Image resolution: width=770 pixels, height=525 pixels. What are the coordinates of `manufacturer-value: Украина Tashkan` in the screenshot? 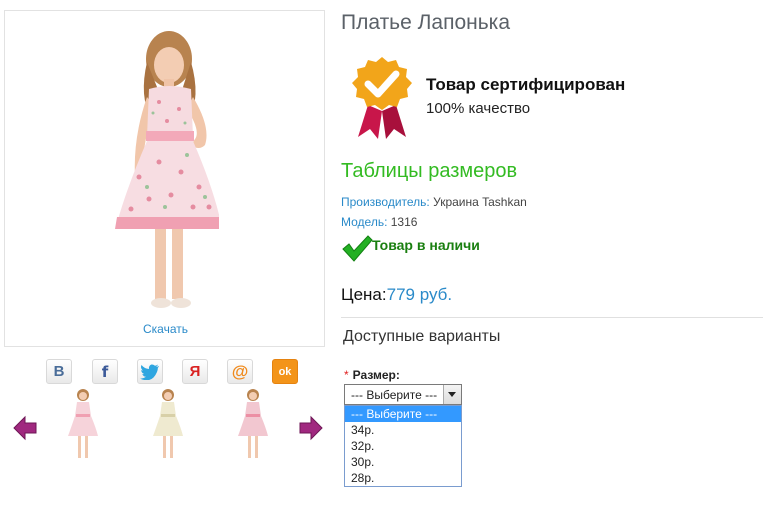 It's located at (480, 202).